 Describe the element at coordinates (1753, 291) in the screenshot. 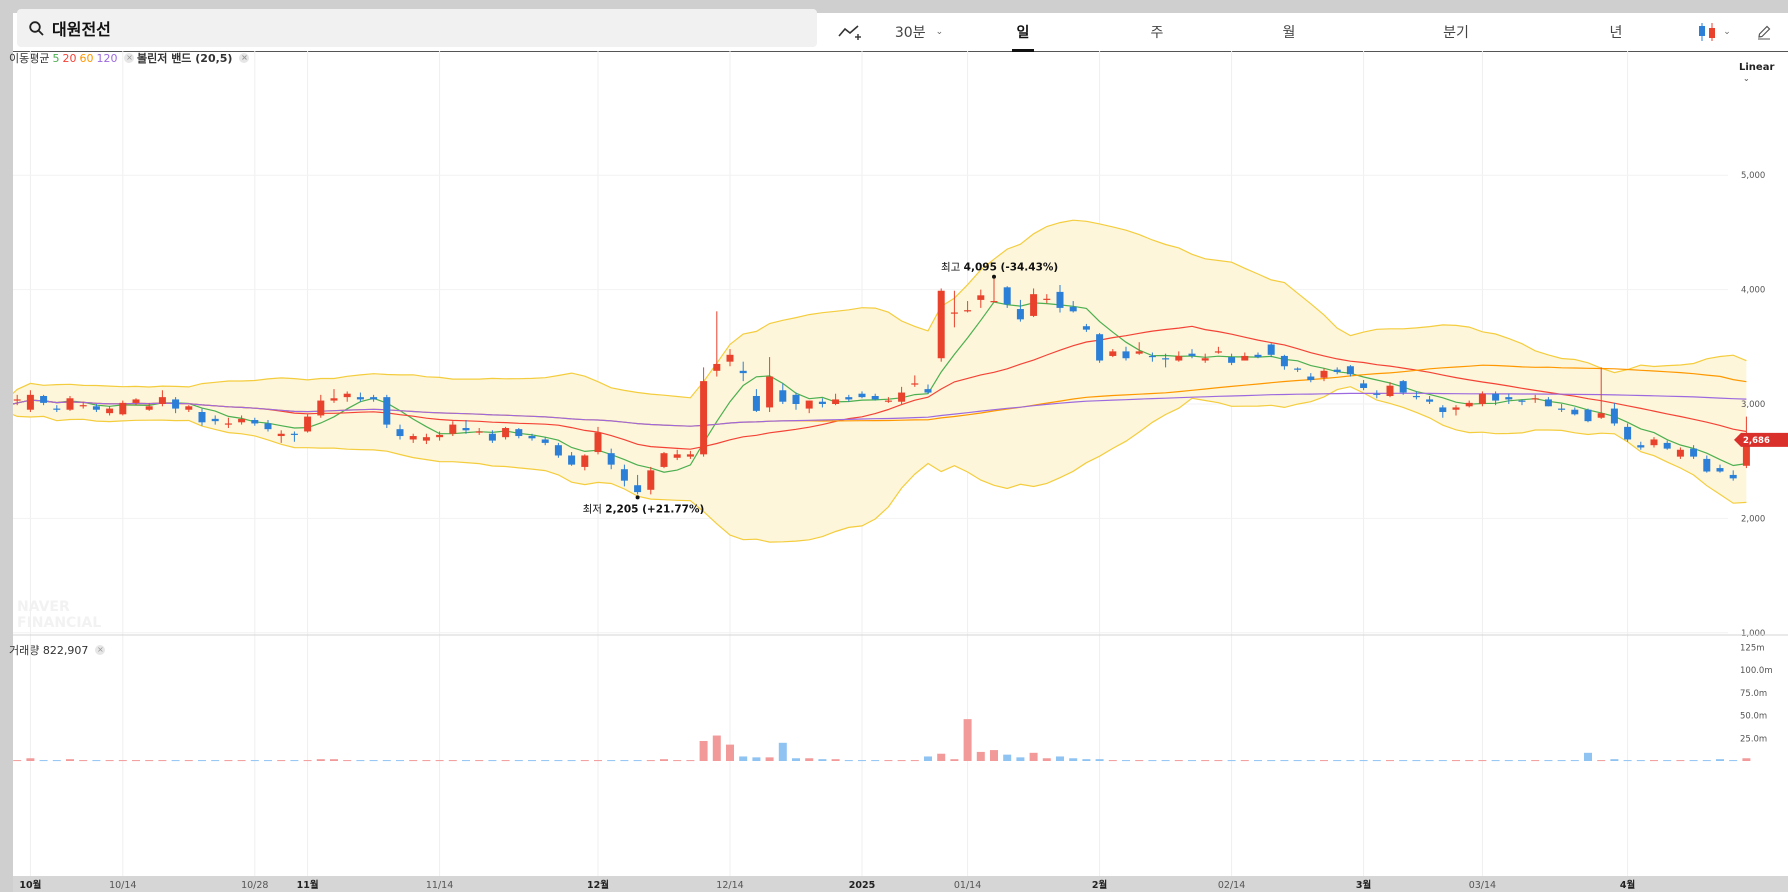

I see `price-tick-label: 4,000` at that location.